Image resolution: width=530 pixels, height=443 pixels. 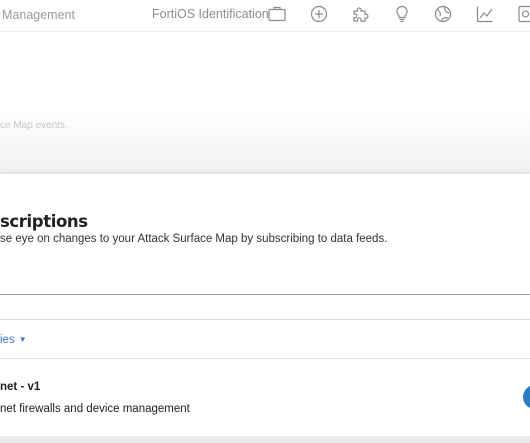 What do you see at coordinates (265, 439) in the screenshot?
I see `bottom-scroll-strip` at bounding box center [265, 439].